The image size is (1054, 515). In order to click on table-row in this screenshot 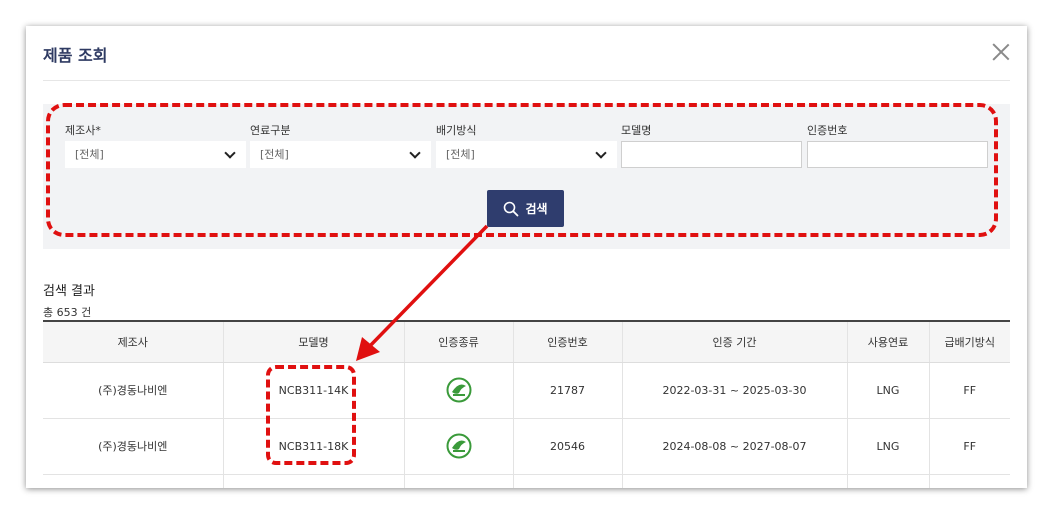, I will do `click(526, 481)`.